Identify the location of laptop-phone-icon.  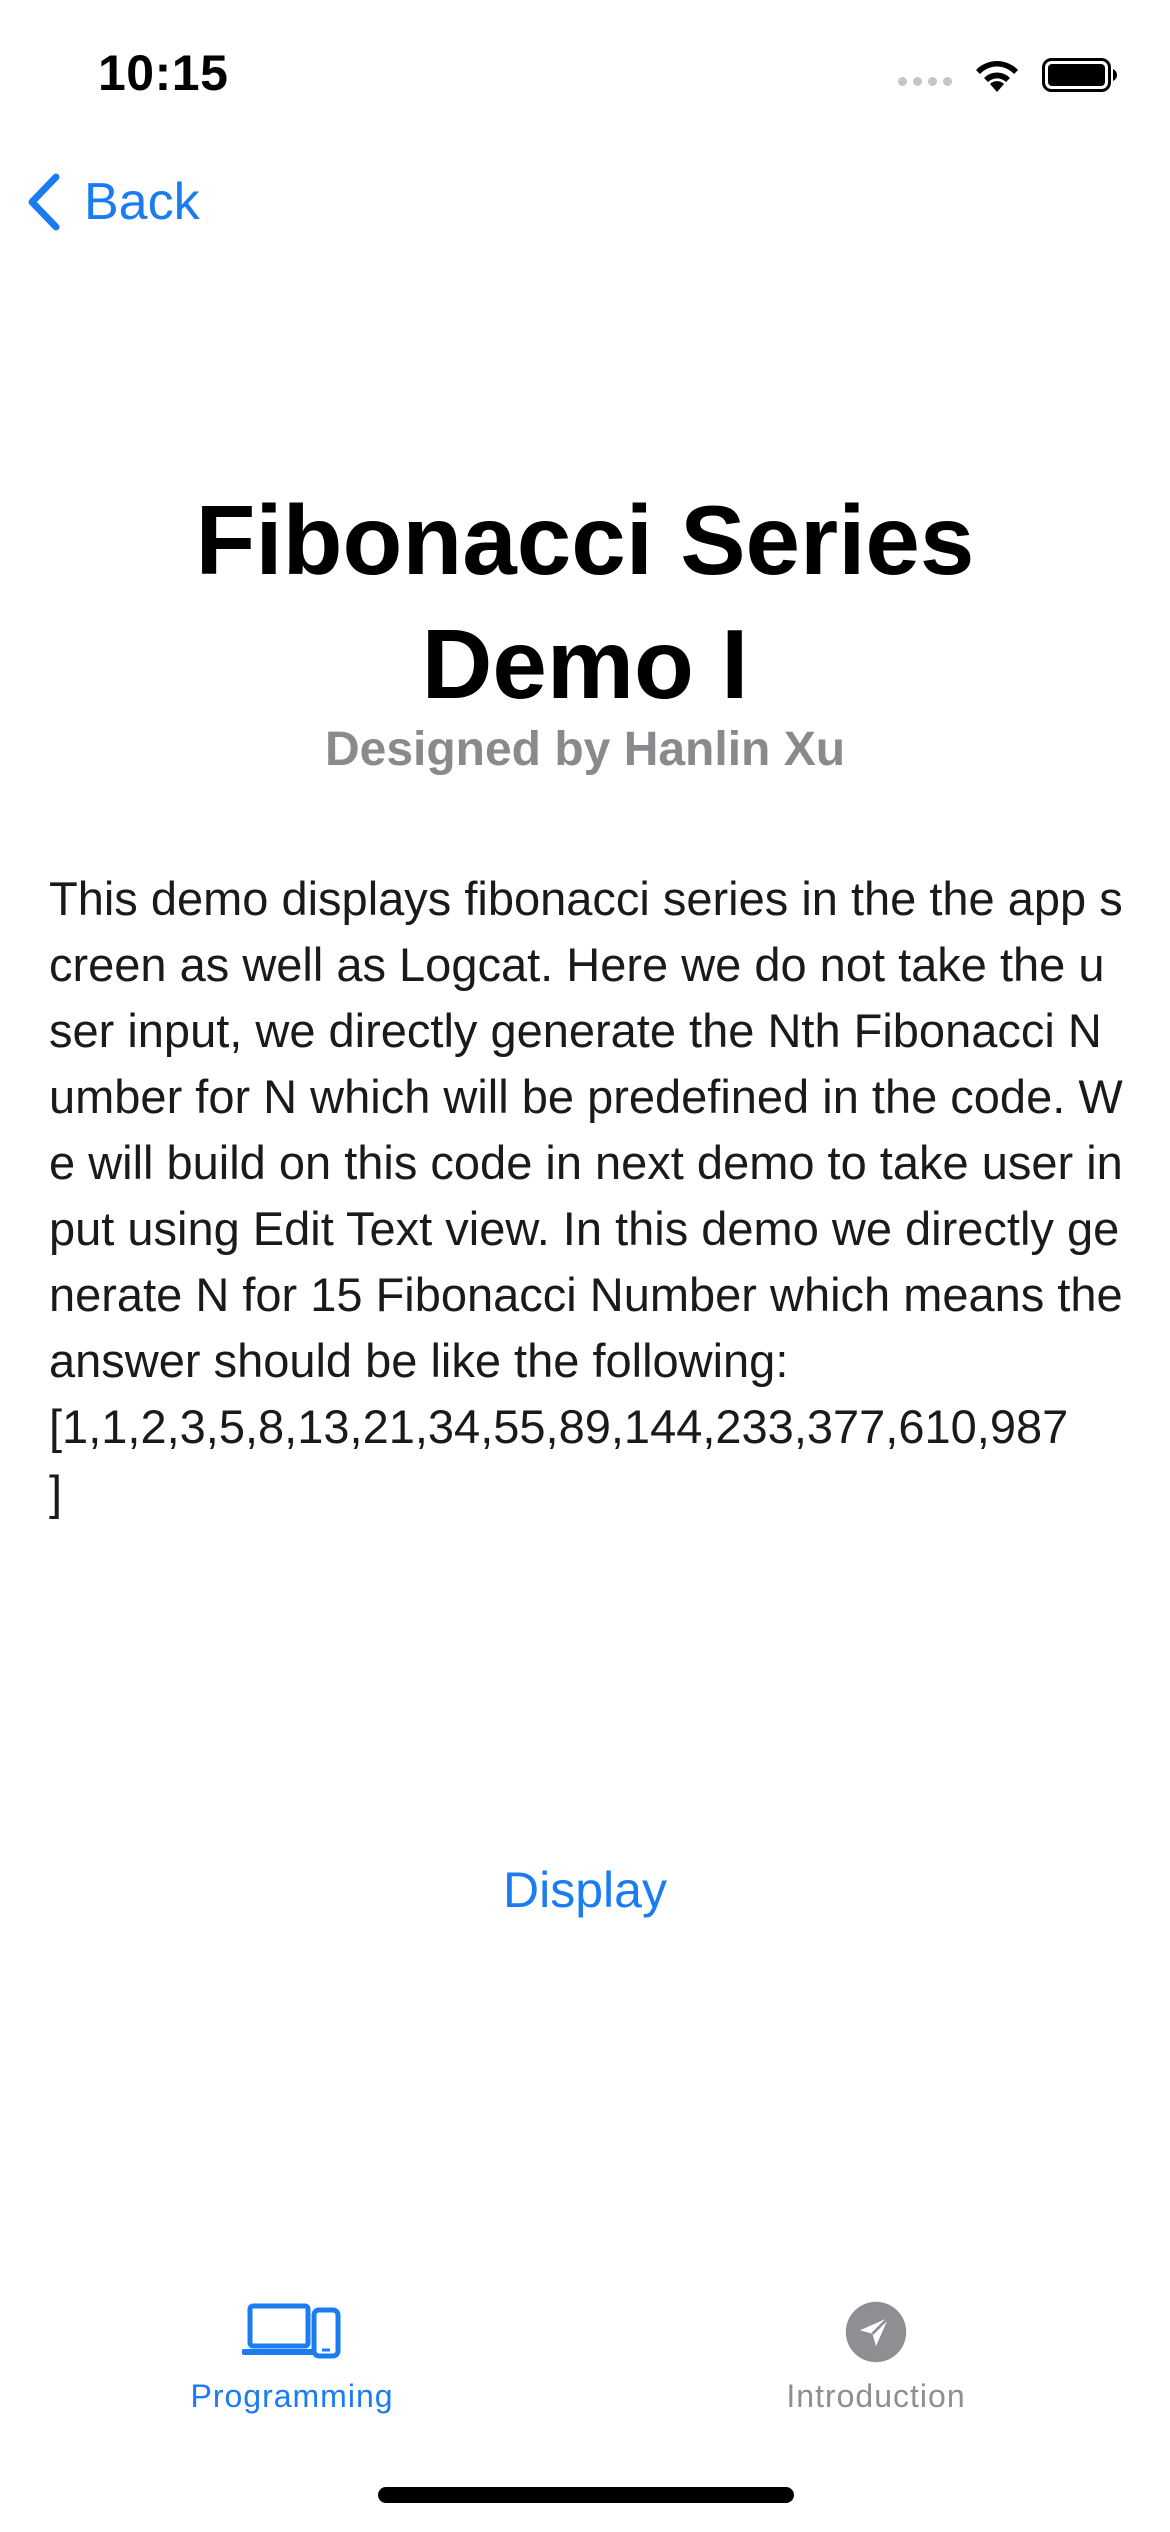
(291, 2331).